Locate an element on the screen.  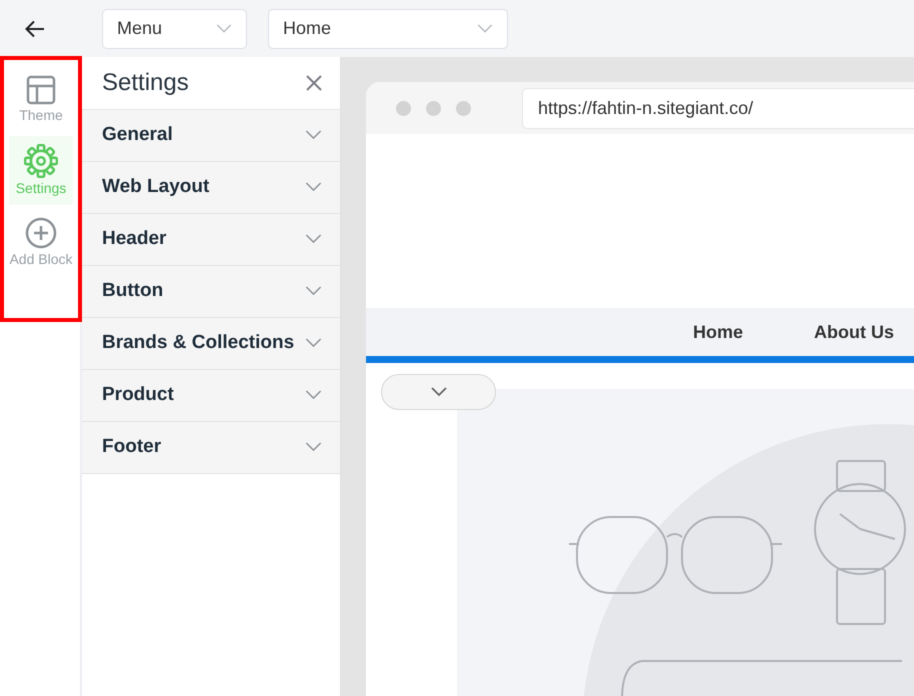
accordion-section: Footer is located at coordinates (211, 448).